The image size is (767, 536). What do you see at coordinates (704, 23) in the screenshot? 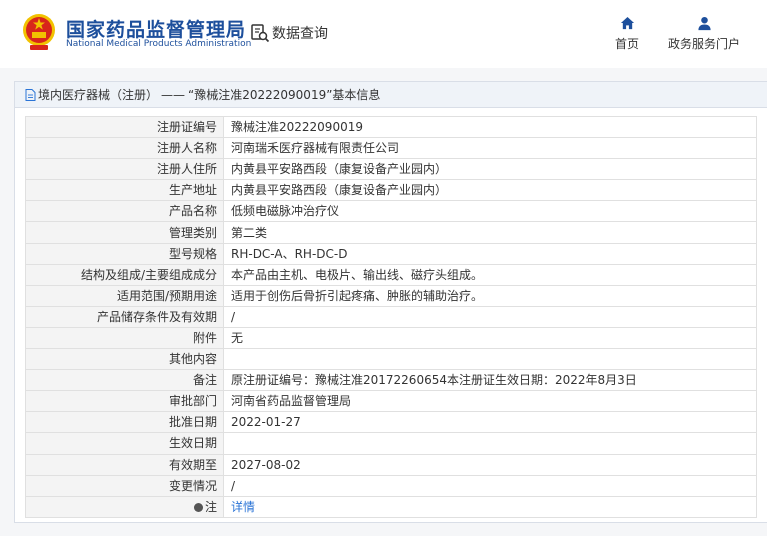
I see `user-icon` at bounding box center [704, 23].